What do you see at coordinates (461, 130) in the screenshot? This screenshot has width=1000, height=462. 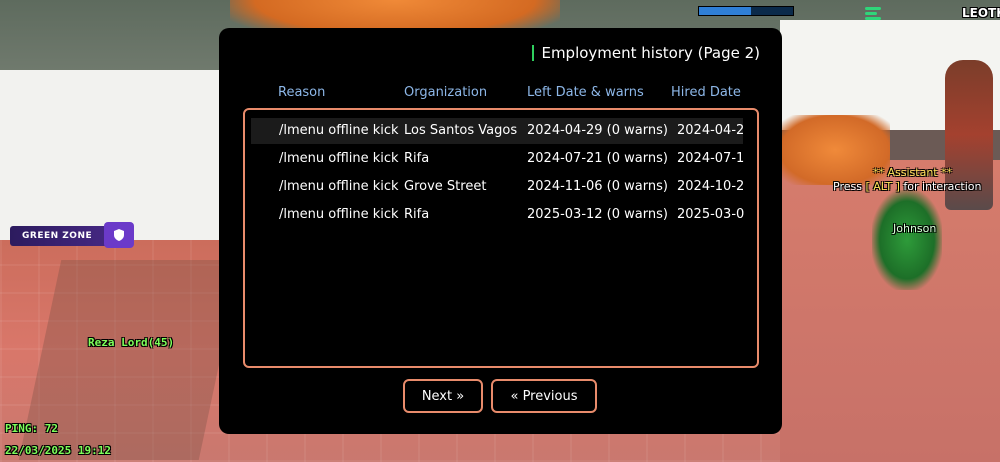 I see `cell-organization: Los Santos Vagos` at bounding box center [461, 130].